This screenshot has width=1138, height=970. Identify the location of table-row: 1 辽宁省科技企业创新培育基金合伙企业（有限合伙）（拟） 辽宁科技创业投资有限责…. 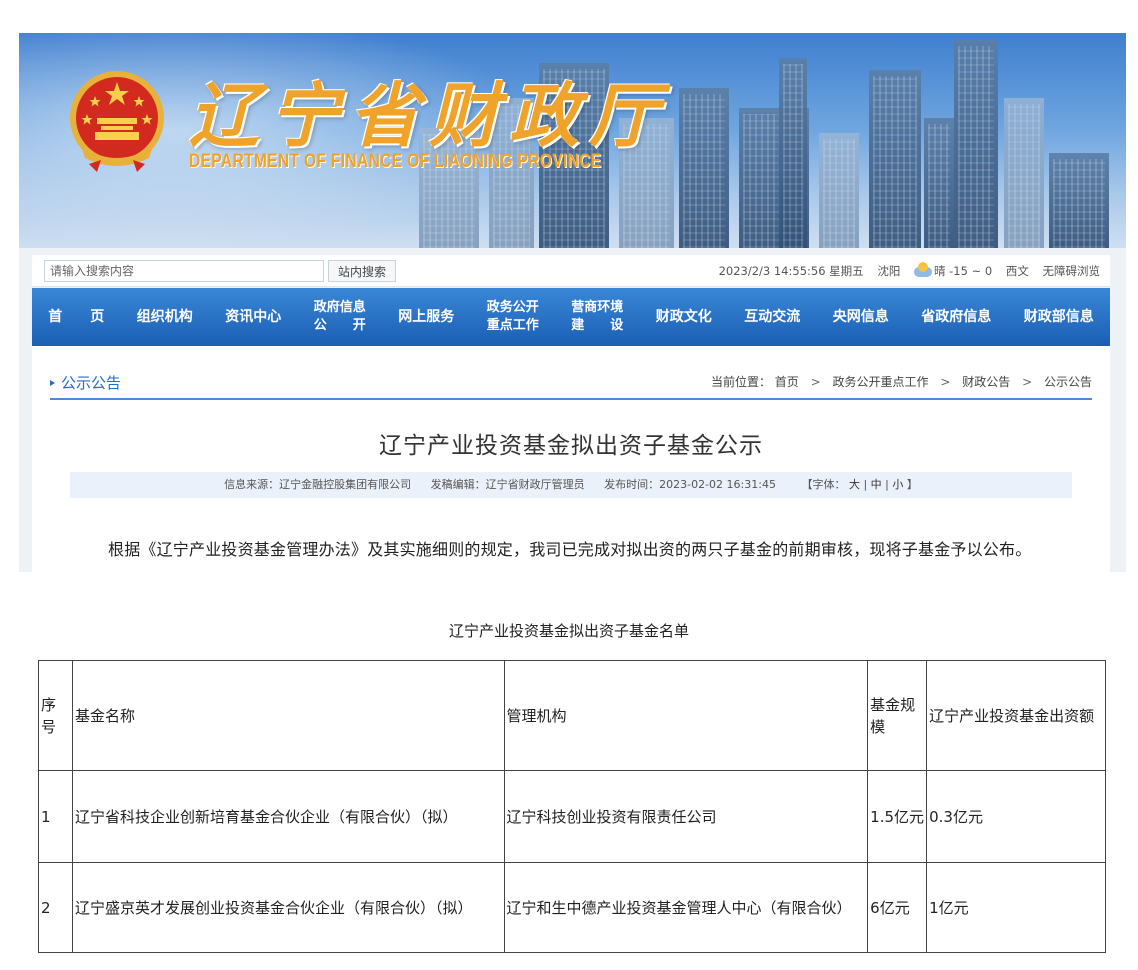
(572, 816).